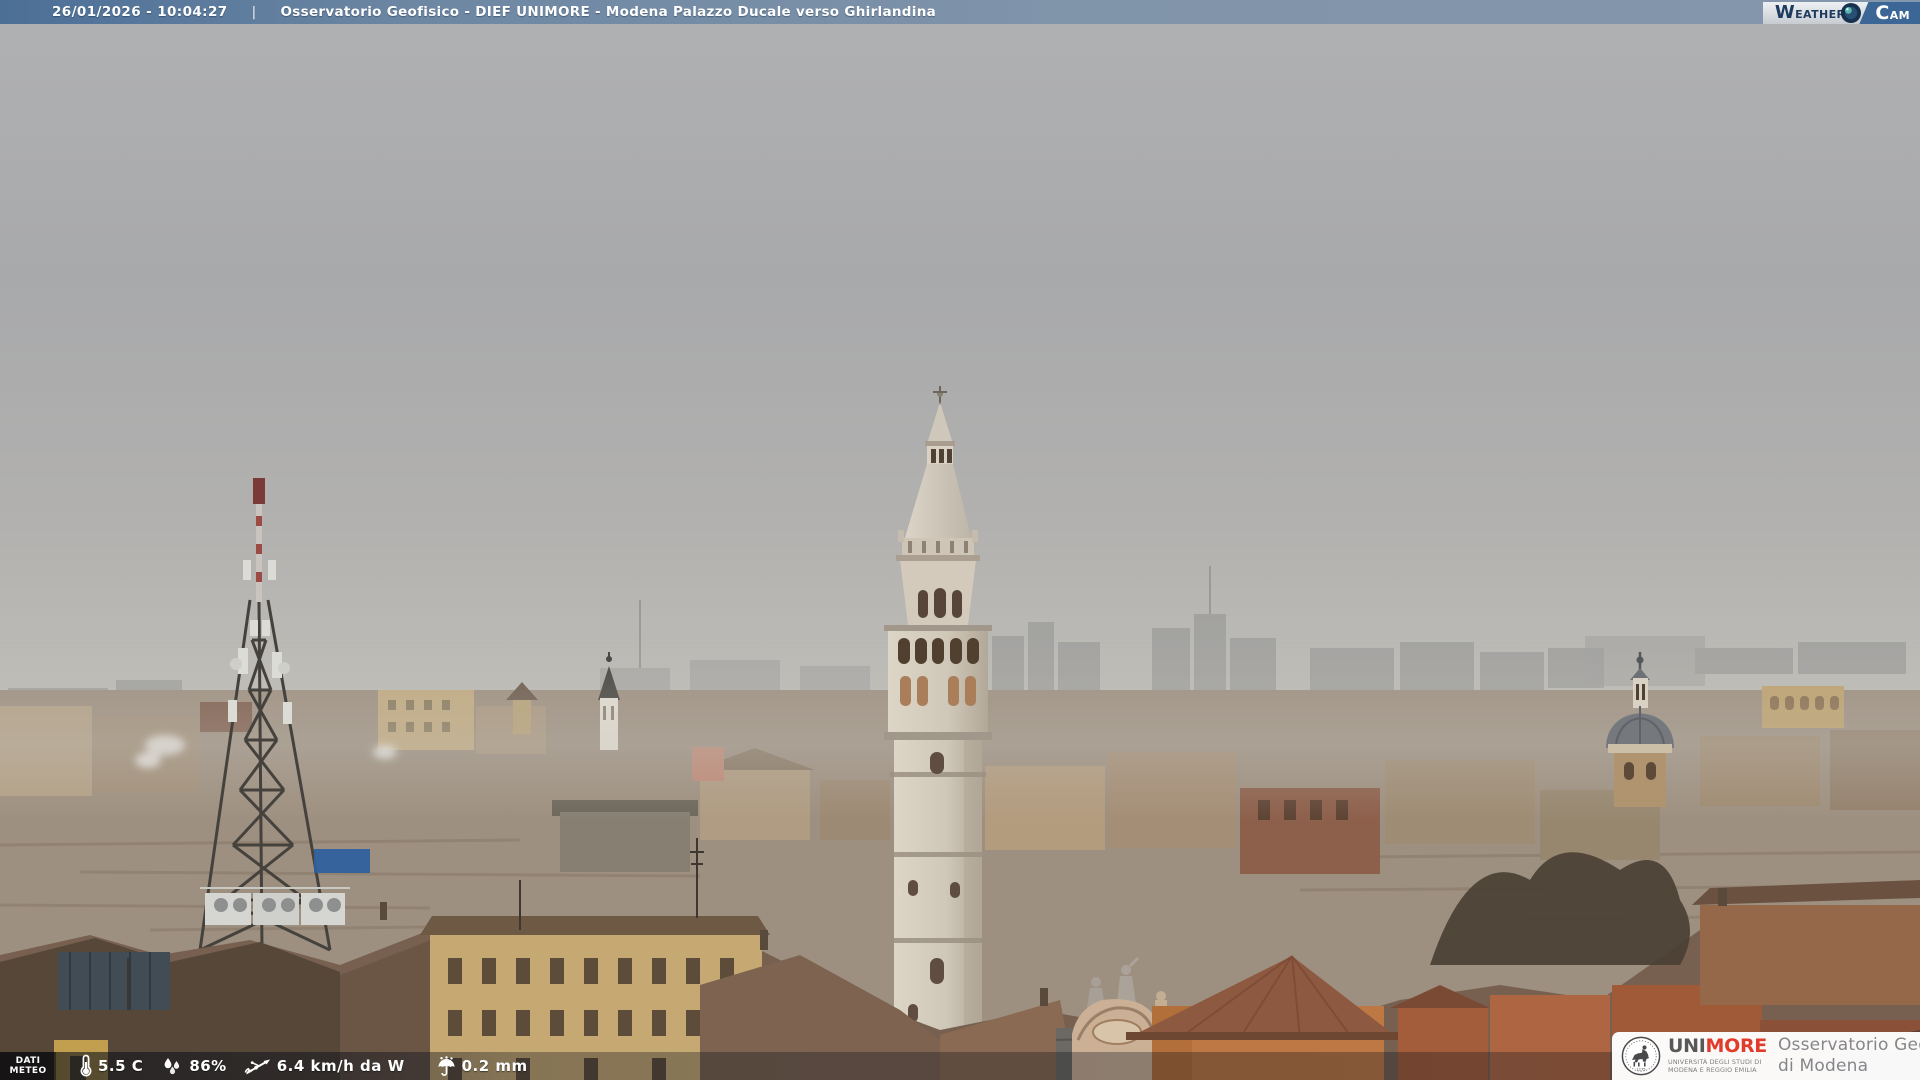  I want to click on observatory-name-line1: Osservatorio Geofisico, so click(1848, 1045).